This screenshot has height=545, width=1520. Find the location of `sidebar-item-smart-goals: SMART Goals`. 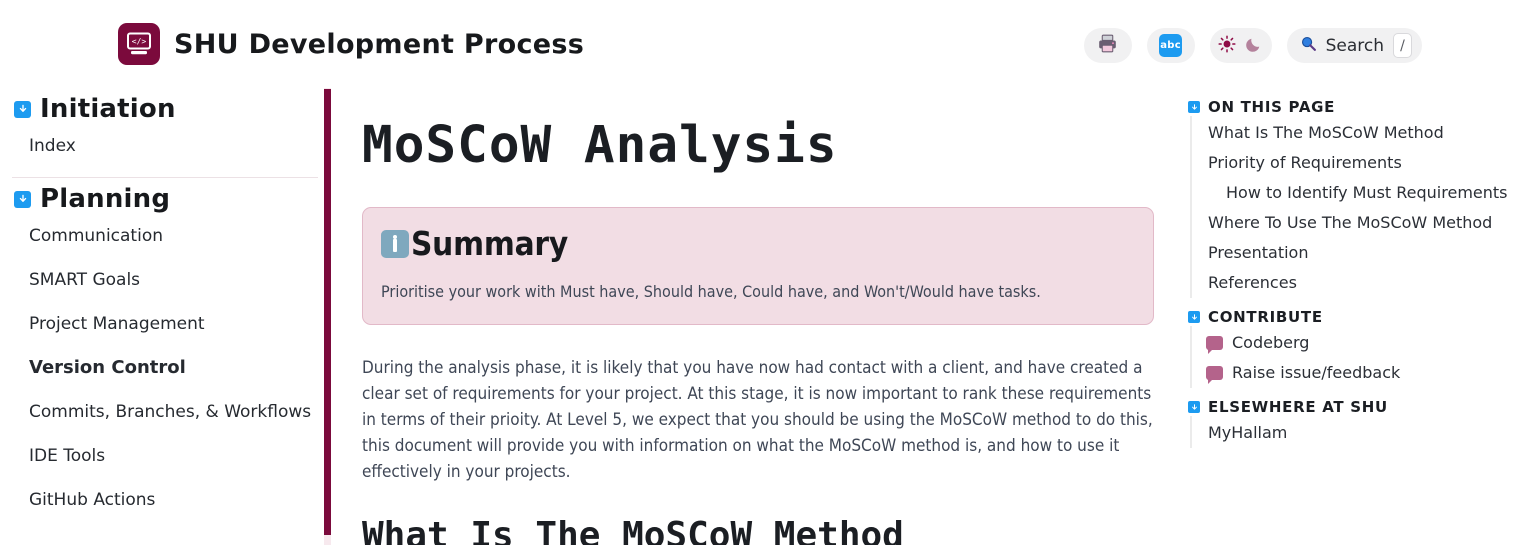

sidebar-item-smart-goals: SMART Goals is located at coordinates (165, 280).